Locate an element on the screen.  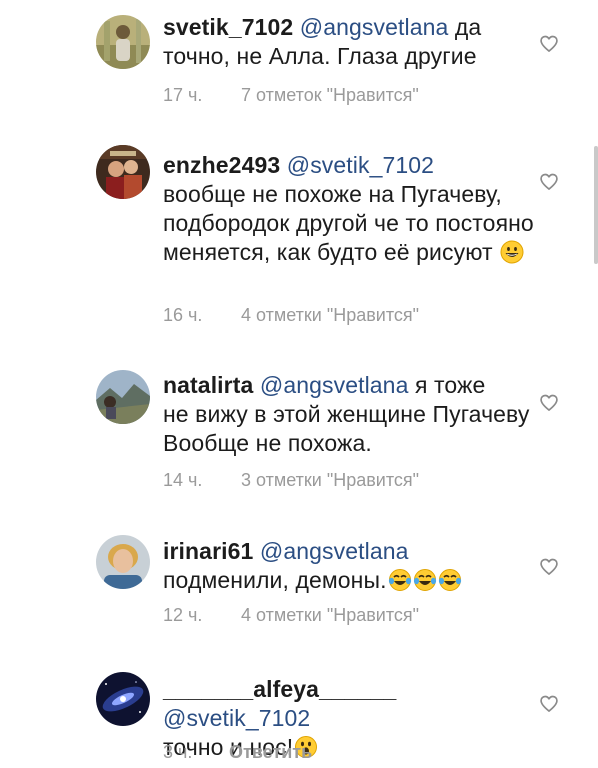
comment-username: enzhe2493 is located at coordinates (221, 165).